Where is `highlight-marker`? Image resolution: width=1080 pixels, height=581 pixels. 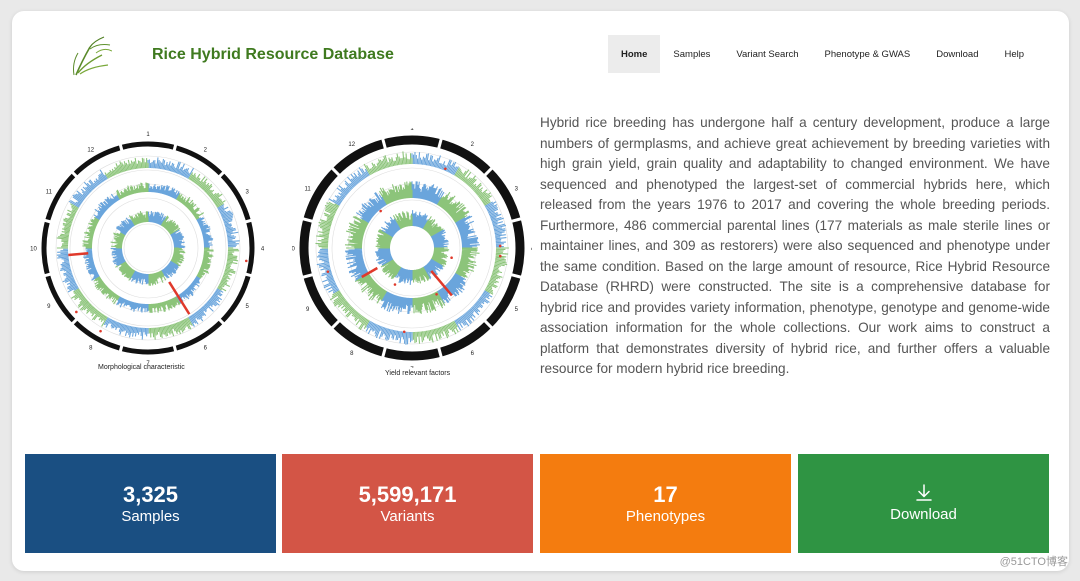
highlight-marker is located at coordinates (78, 254).